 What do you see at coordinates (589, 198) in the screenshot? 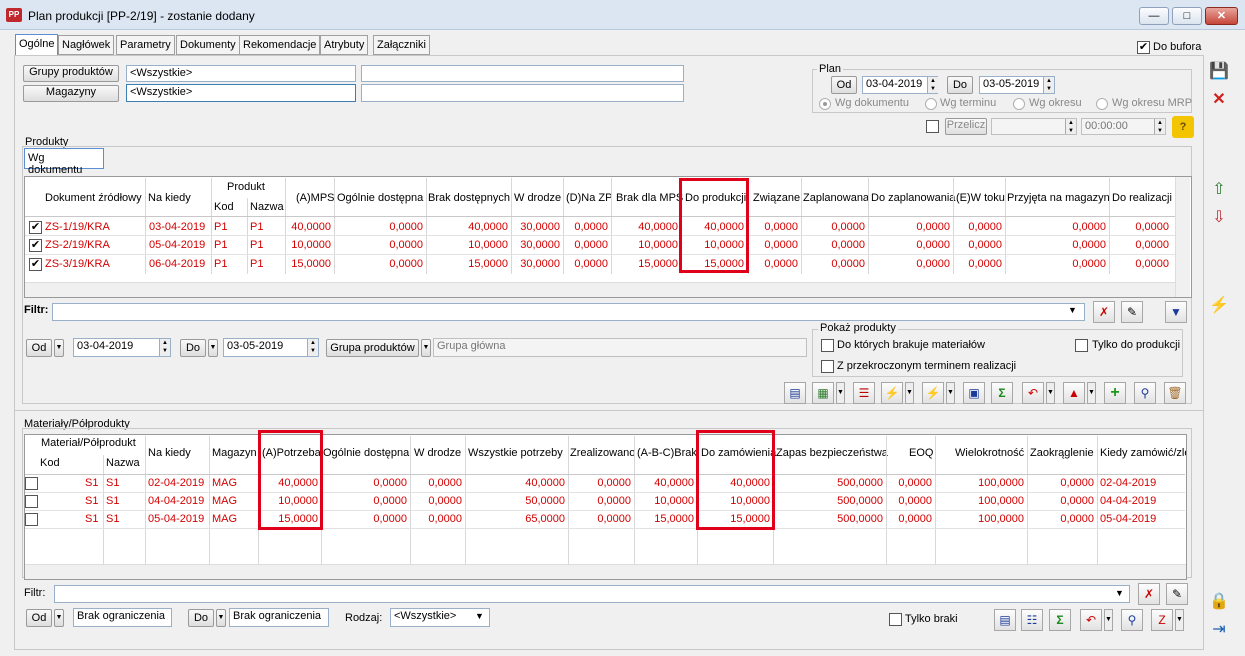
I see `col-na-zp: (D)Na ZP` at bounding box center [589, 198].